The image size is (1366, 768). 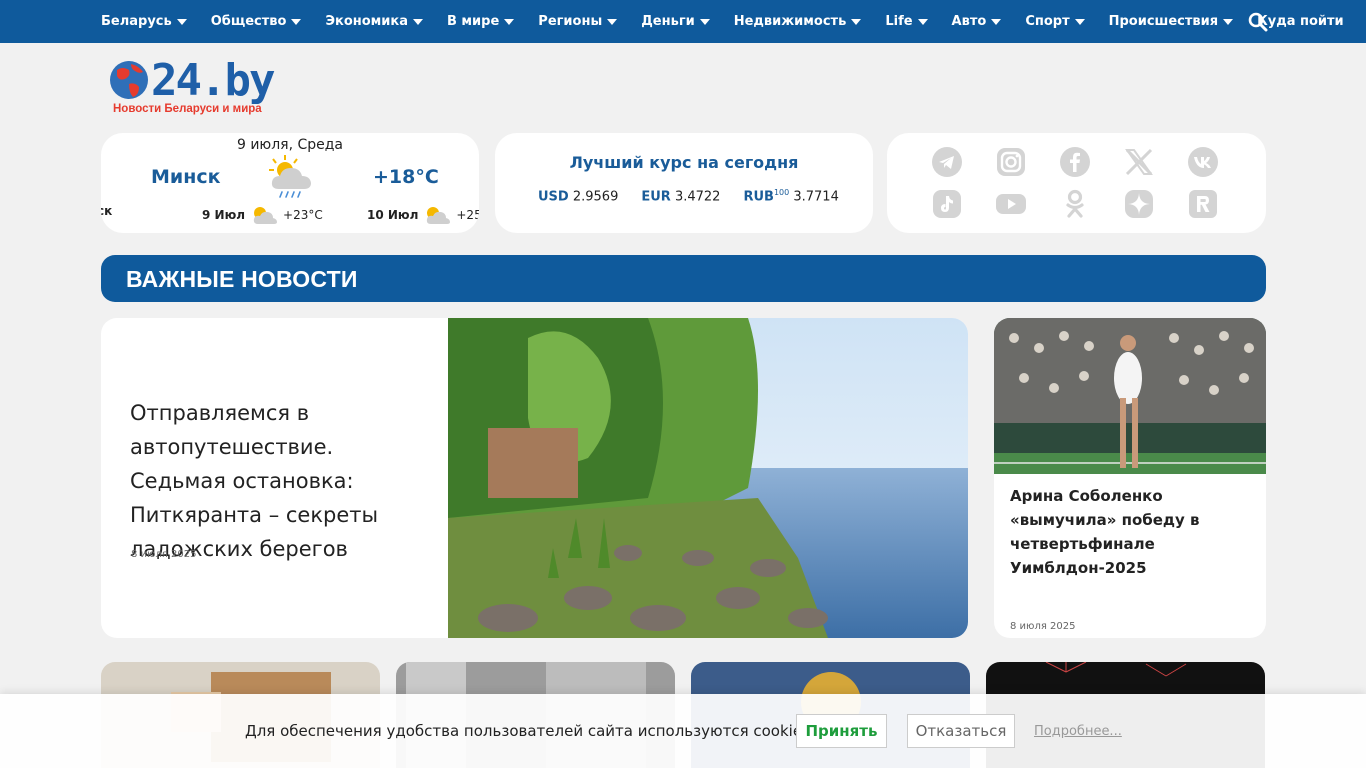 What do you see at coordinates (683, 278) in the screenshot?
I see `section-header: ВАЖНЫЕ НОВОСТИ` at bounding box center [683, 278].